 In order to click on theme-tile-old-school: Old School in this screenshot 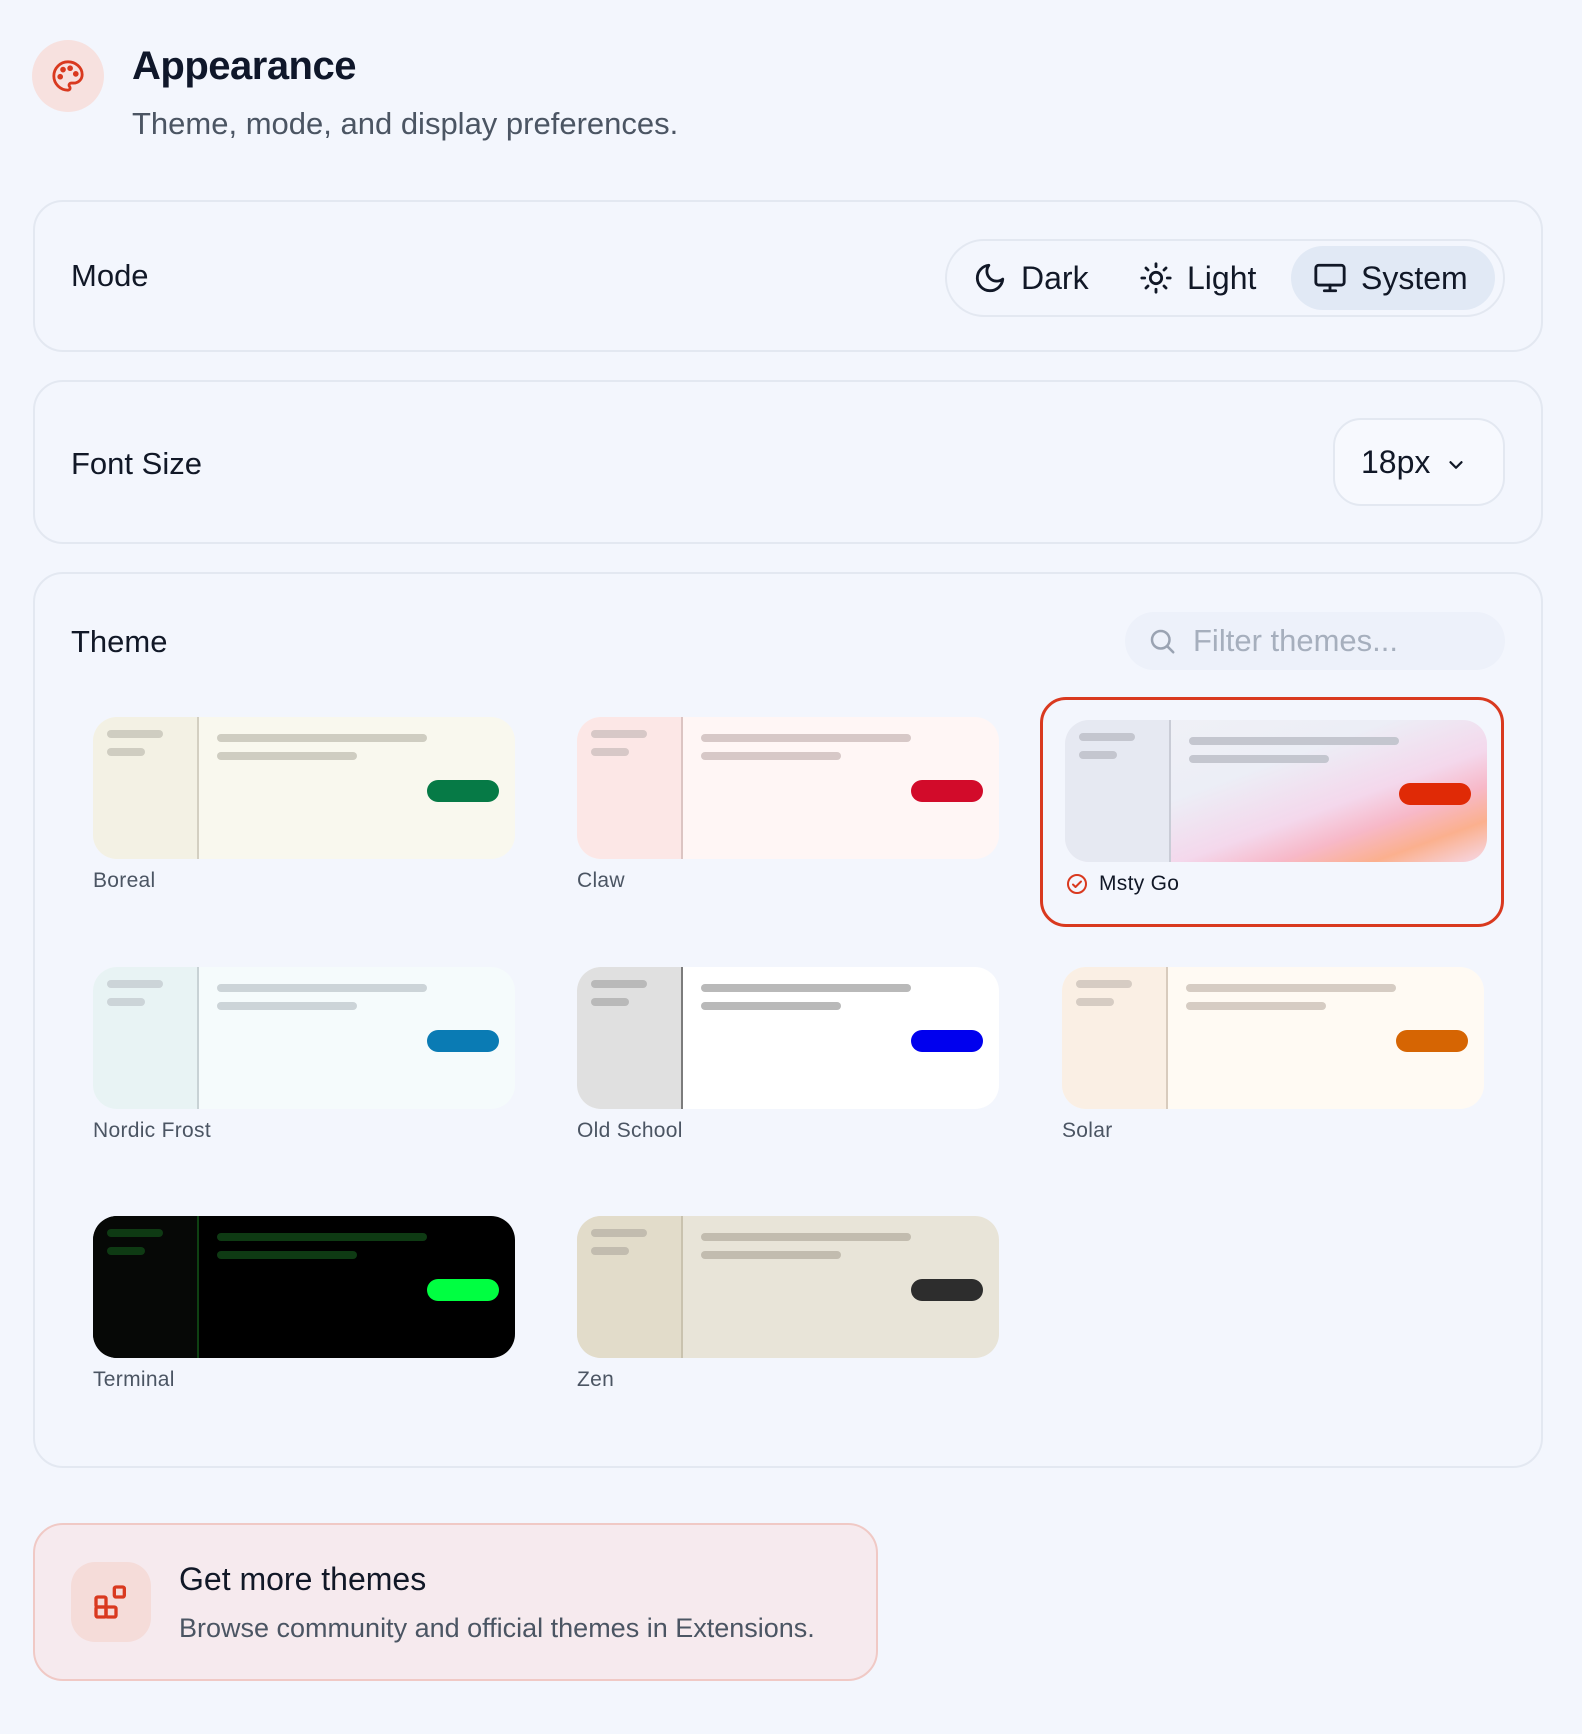, I will do `click(787, 1062)`.